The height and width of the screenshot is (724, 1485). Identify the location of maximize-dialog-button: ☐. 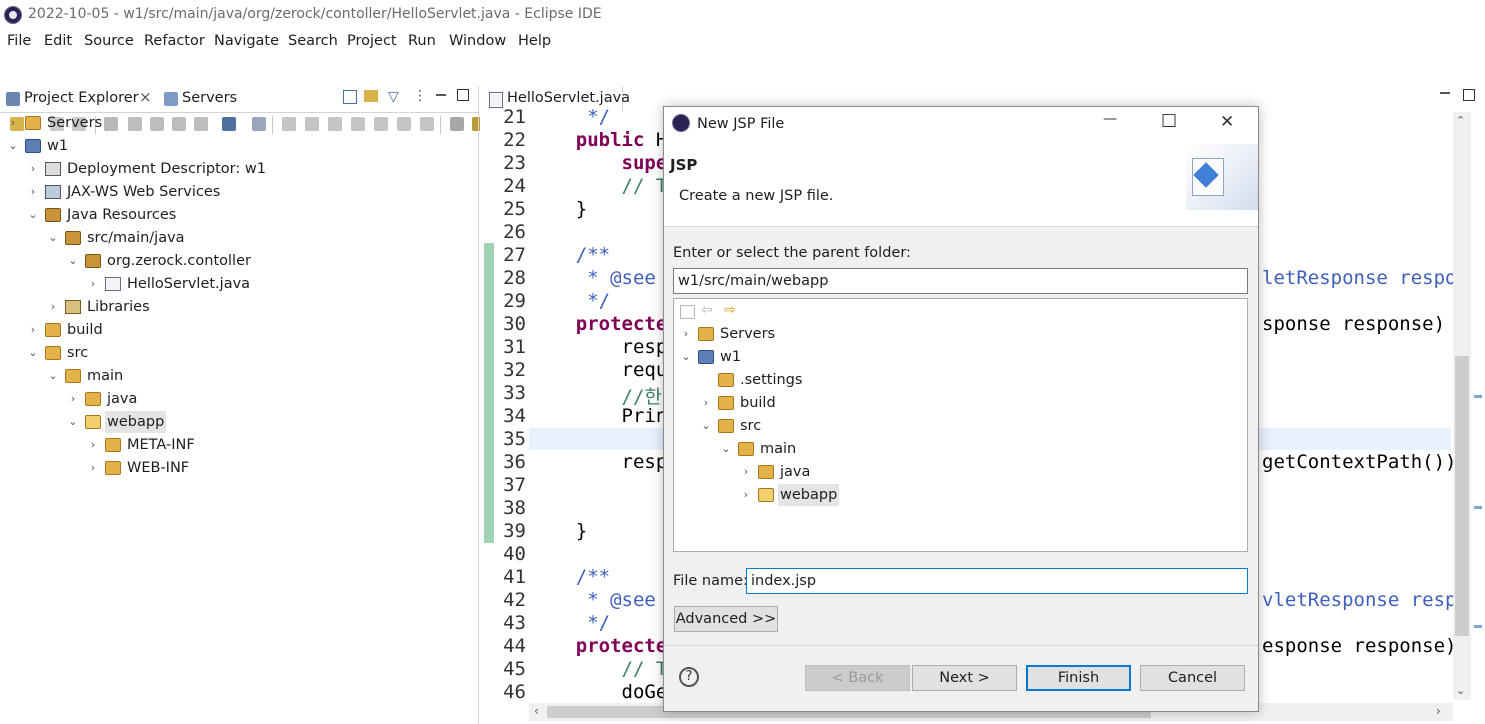
(1169, 121).